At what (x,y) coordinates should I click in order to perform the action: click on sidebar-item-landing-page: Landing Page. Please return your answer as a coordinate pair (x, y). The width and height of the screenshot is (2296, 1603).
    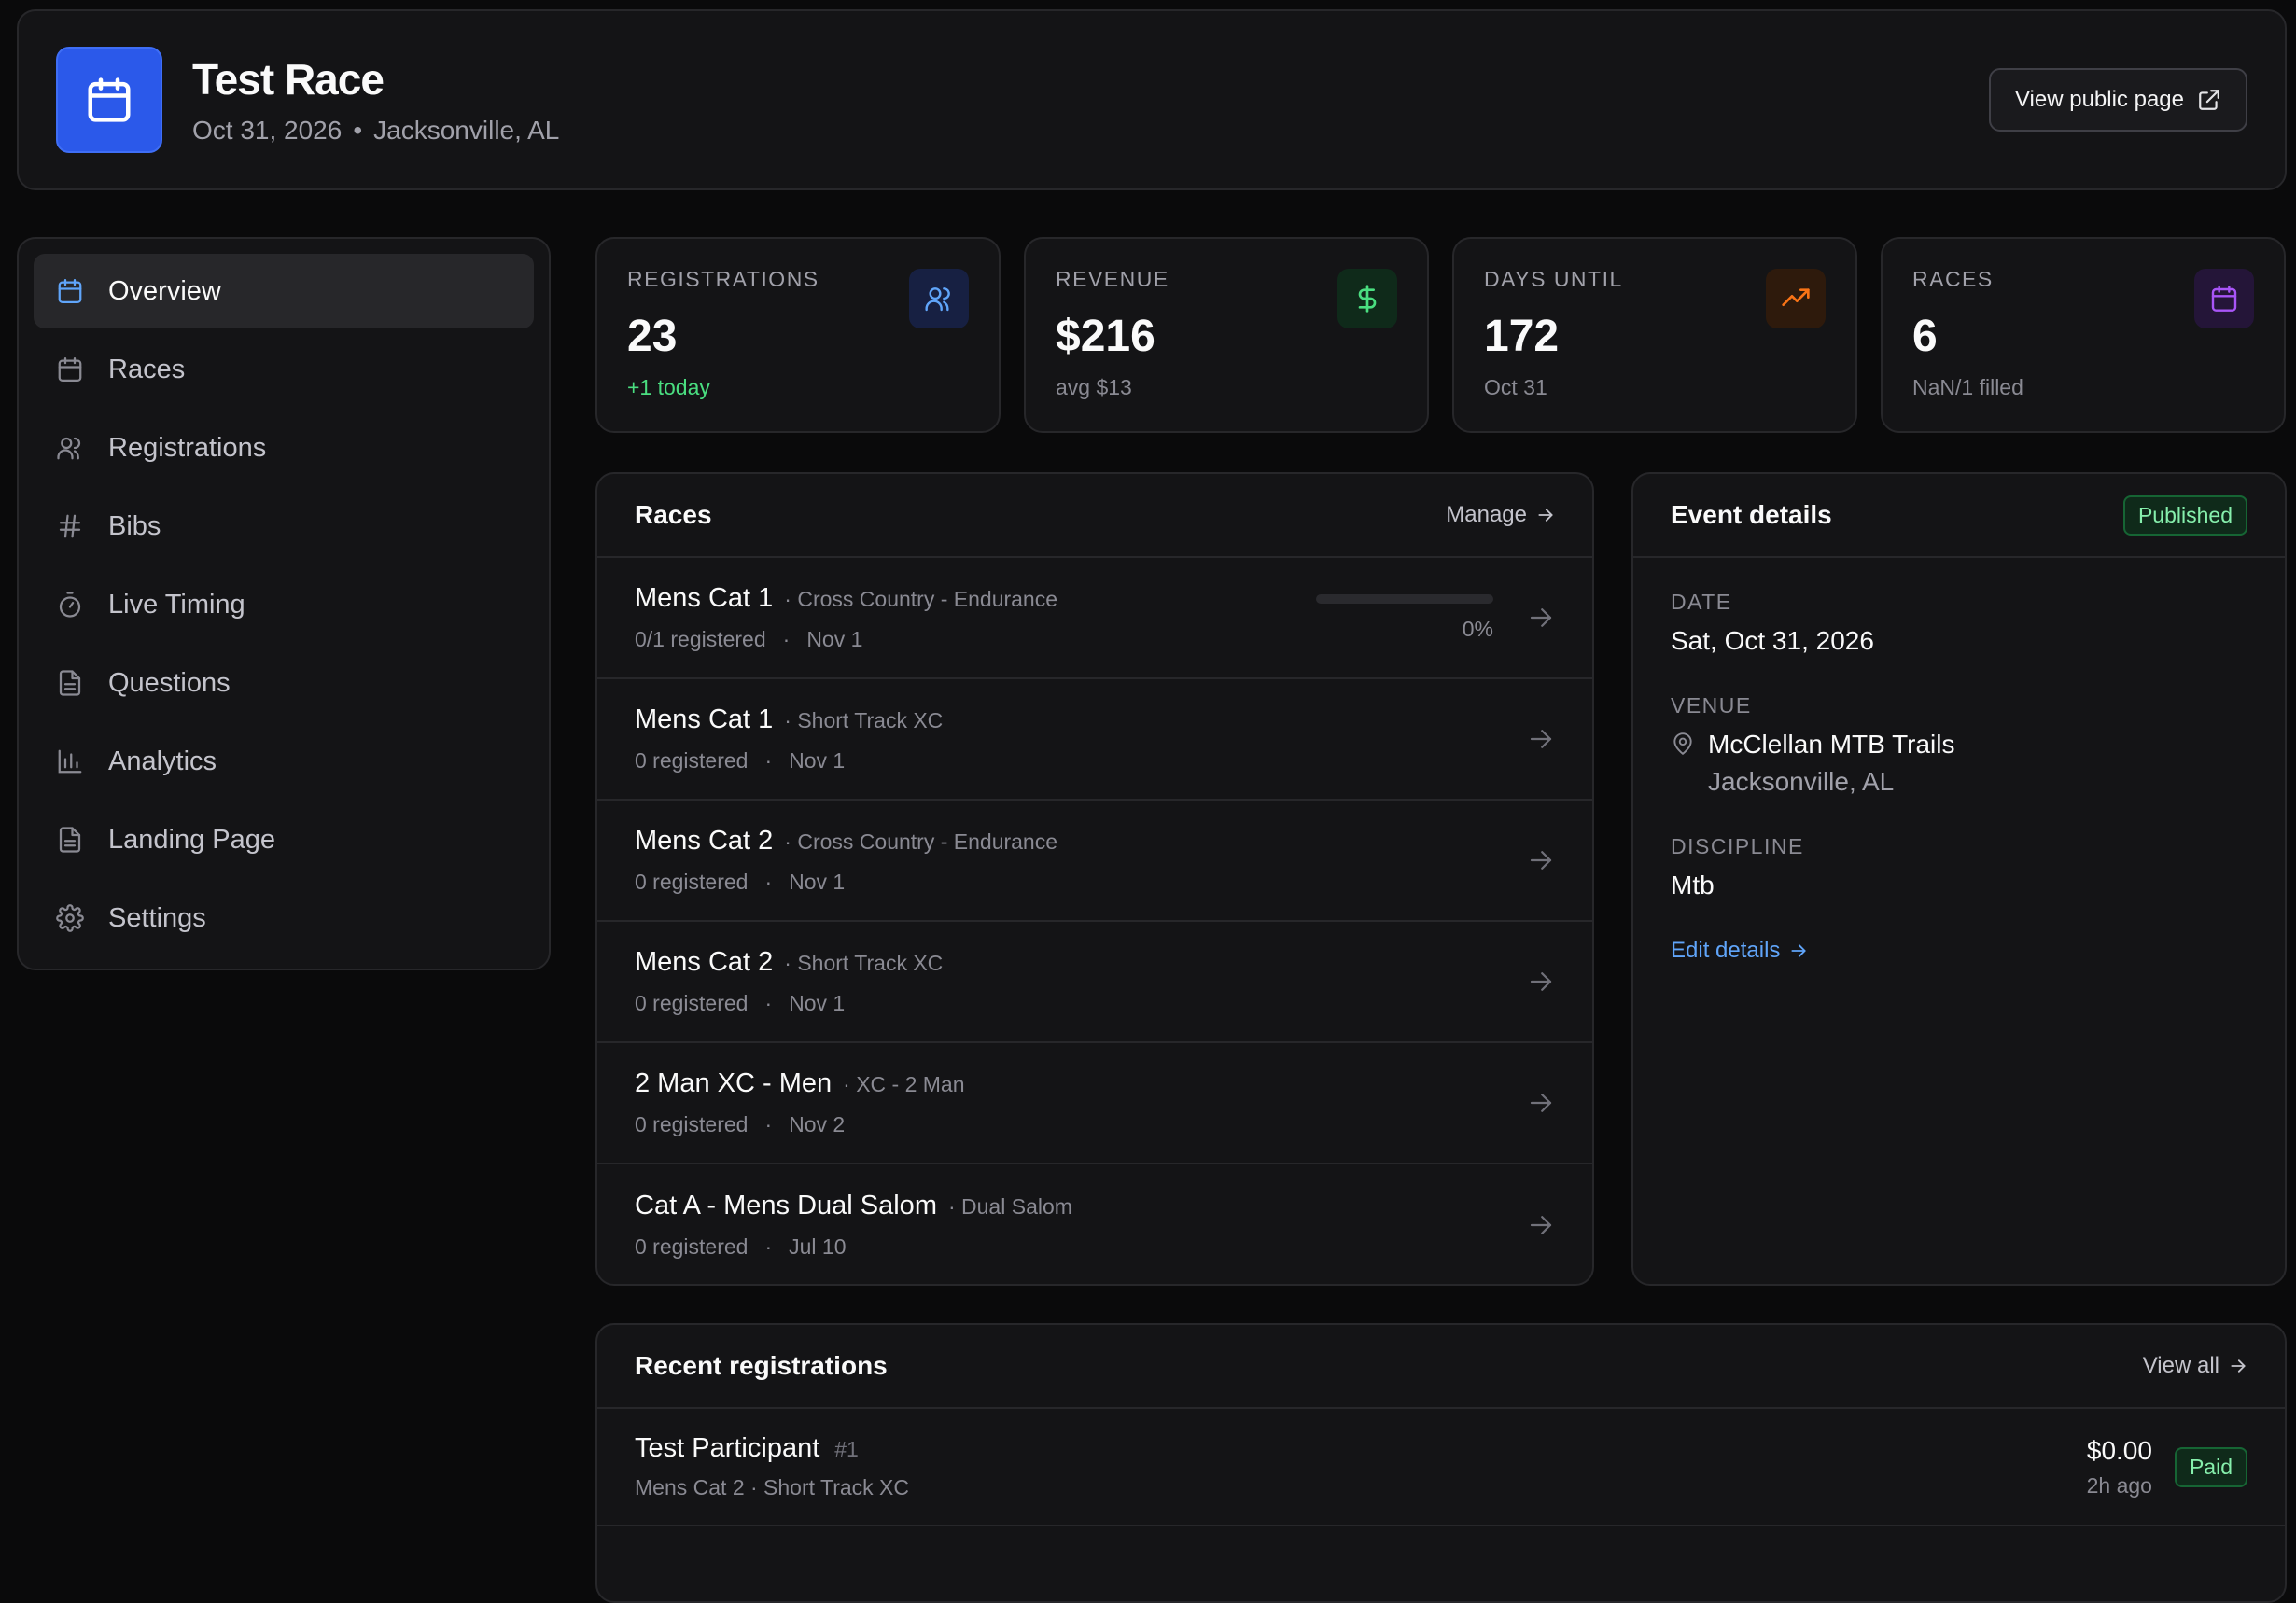
    Looking at the image, I should click on (284, 839).